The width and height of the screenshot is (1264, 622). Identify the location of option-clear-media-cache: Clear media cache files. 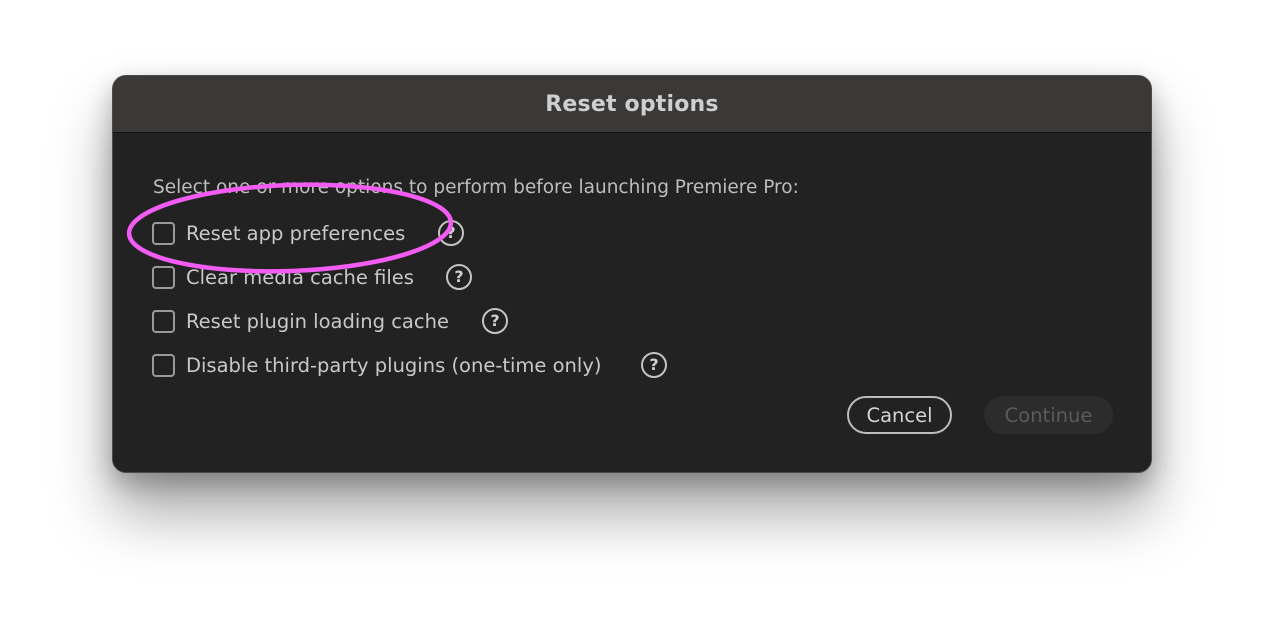
(283, 277).